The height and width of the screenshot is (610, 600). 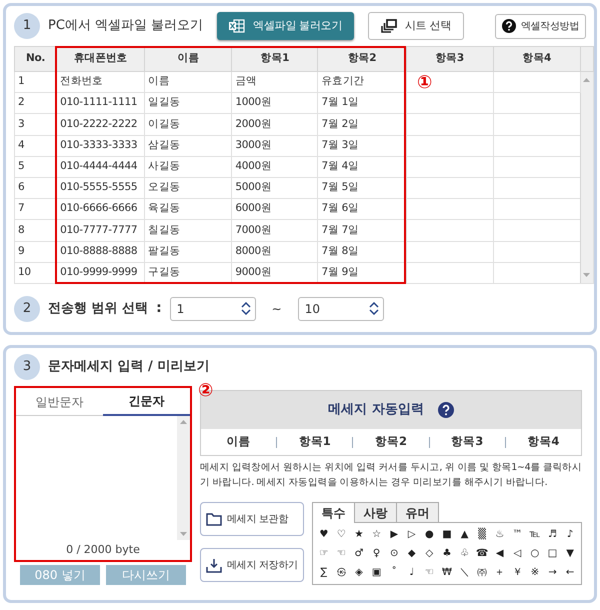 I want to click on panel-title: 메세지 자동입력, so click(x=376, y=410).